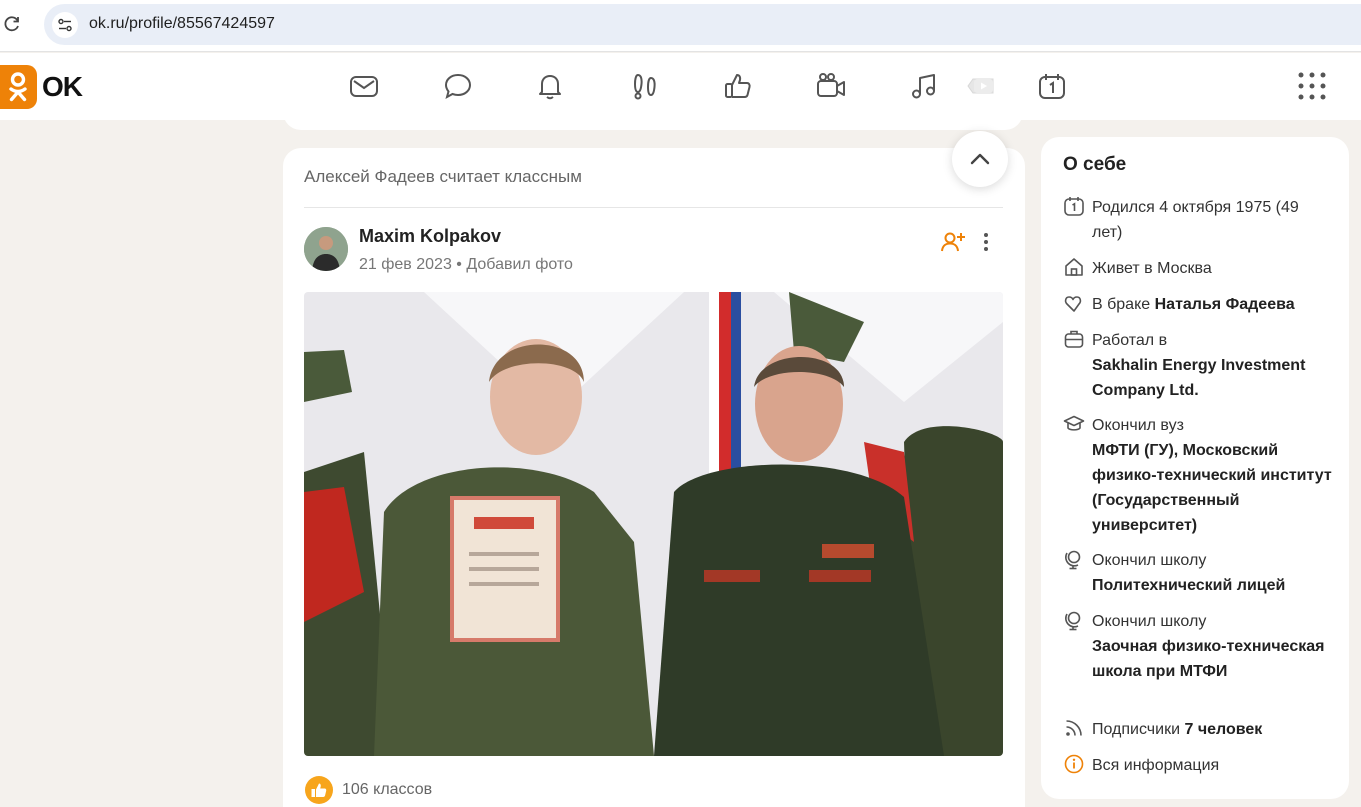 The width and height of the screenshot is (1361, 807). What do you see at coordinates (1123, 304) in the screenshot?
I see `marriage-prefix: В браке` at bounding box center [1123, 304].